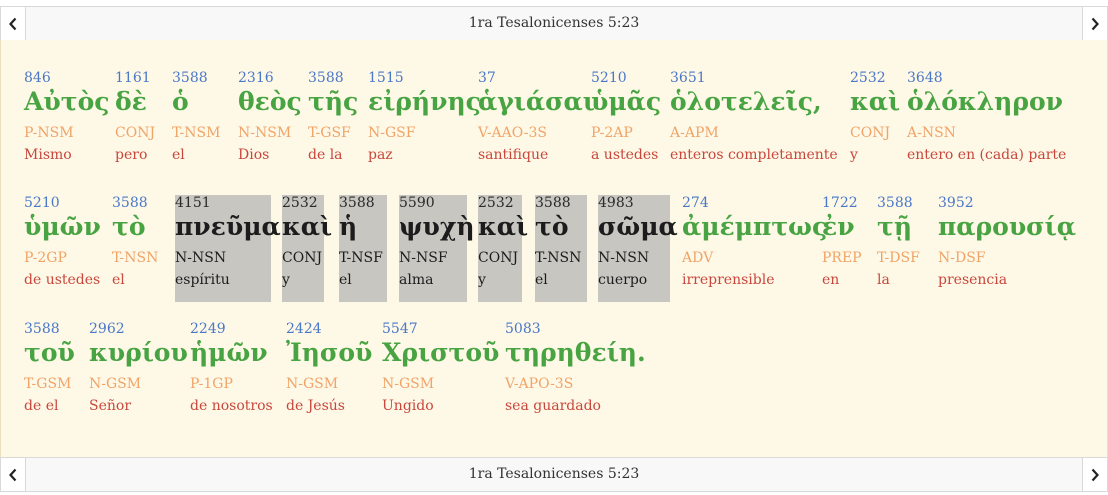  What do you see at coordinates (536, 120) in the screenshot?
I see `interlinear-word: 37 ἁγιάσαι V-AAO-3S santifique` at bounding box center [536, 120].